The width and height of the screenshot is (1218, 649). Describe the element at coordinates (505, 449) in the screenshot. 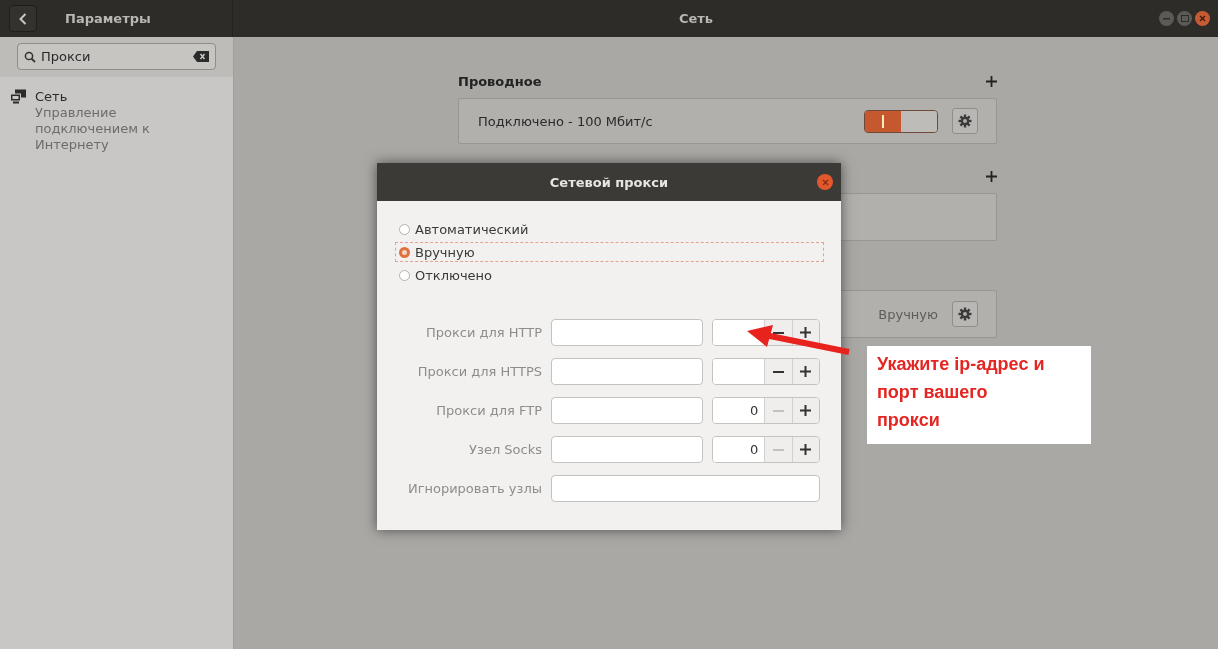

I see `field-label: Узел Socks` at that location.